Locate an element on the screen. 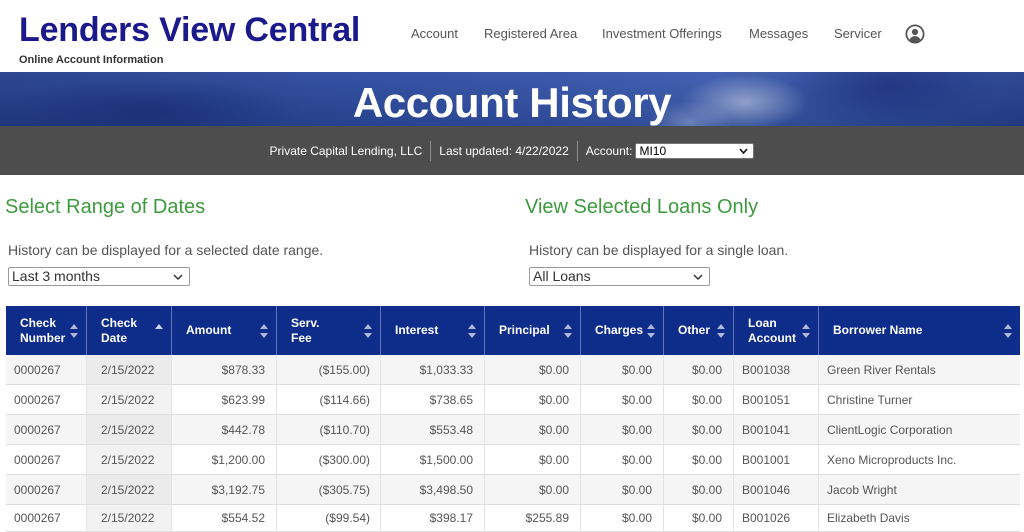 Image resolution: width=1024 pixels, height=532 pixels. cell-borrower-name: ClientLogic Corporation is located at coordinates (919, 430).